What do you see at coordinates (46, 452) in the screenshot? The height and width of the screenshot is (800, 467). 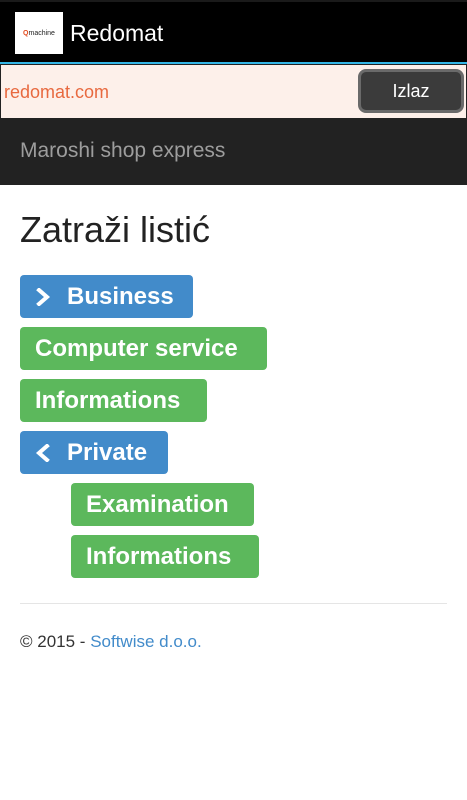 I see `chevron-left-icon` at bounding box center [46, 452].